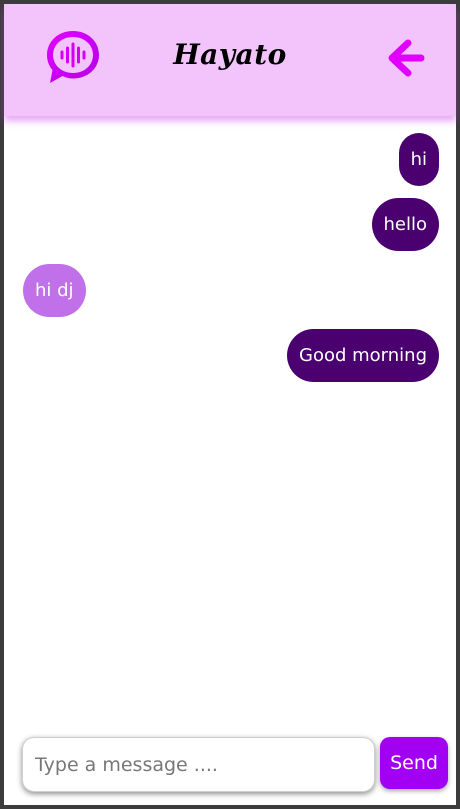 This screenshot has height=809, width=460. I want to click on chat-header: Hayato, so click(230, 60).